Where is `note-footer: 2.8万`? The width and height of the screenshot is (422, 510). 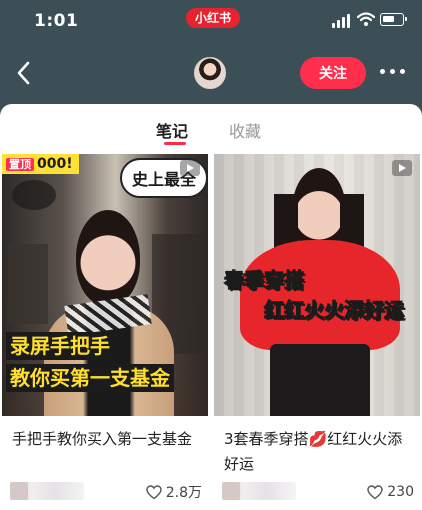 note-footer: 2.8万 is located at coordinates (108, 492).